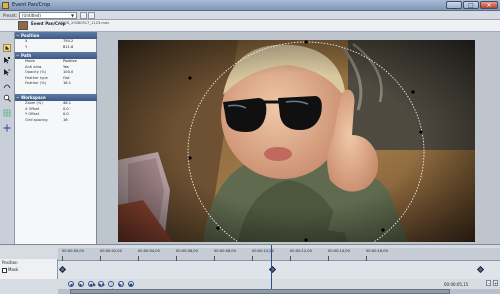 The width and height of the screenshot is (500, 294). What do you see at coordinates (71, 284) in the screenshot?
I see `previous-keyframe-button: ◀` at bounding box center [71, 284].